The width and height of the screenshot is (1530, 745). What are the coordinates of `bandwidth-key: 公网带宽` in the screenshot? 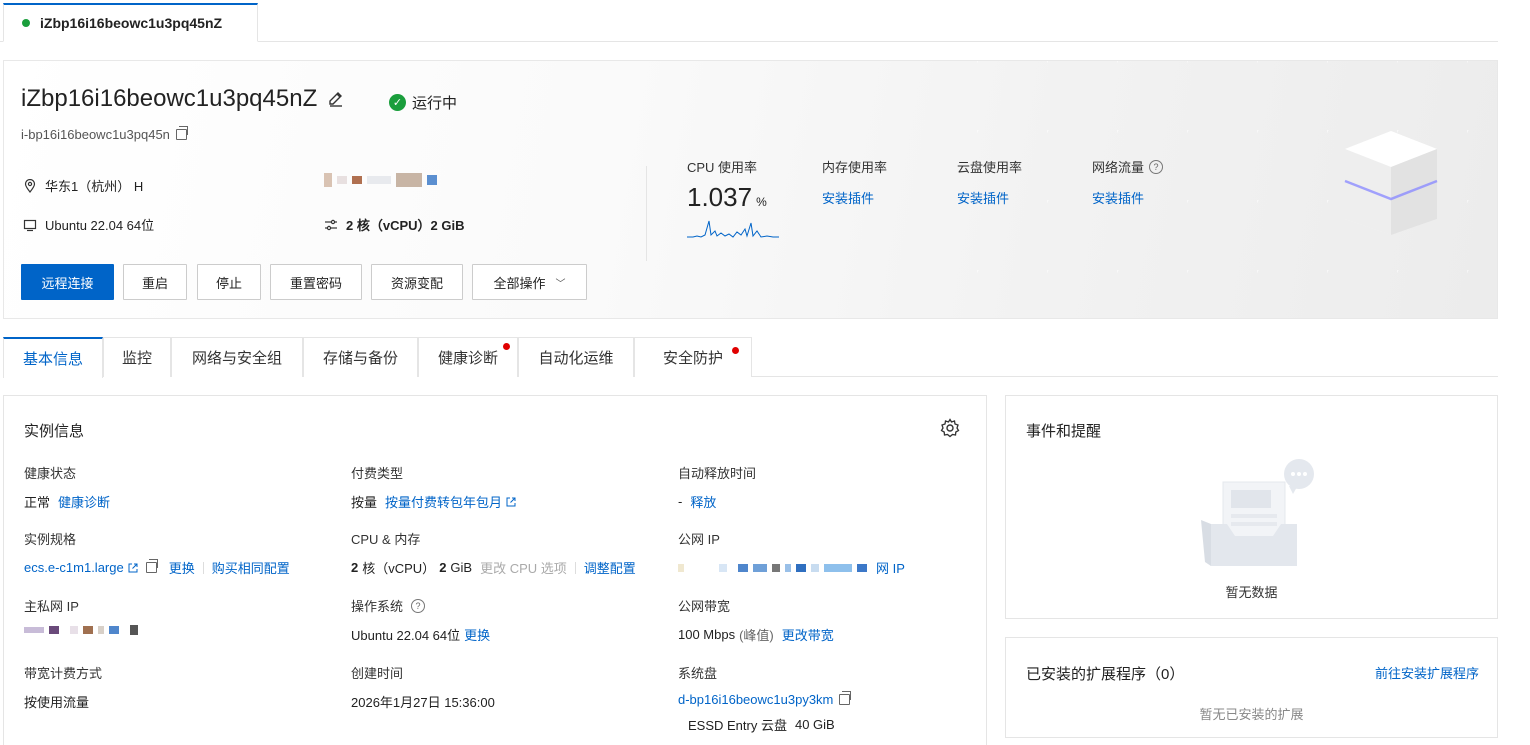 It's located at (704, 606).